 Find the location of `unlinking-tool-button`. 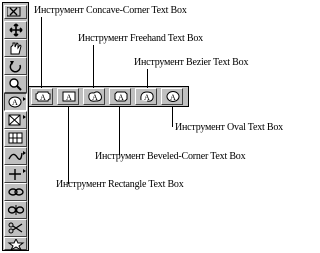

unlinking-tool-button is located at coordinates (15, 210).